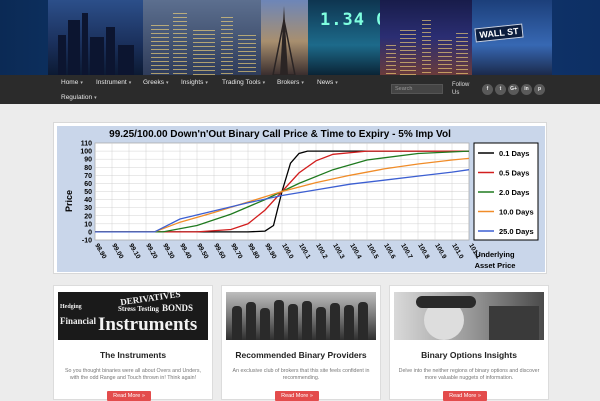 This screenshot has height=401, width=600. I want to click on legend-label: 10.0 Days, so click(516, 212).